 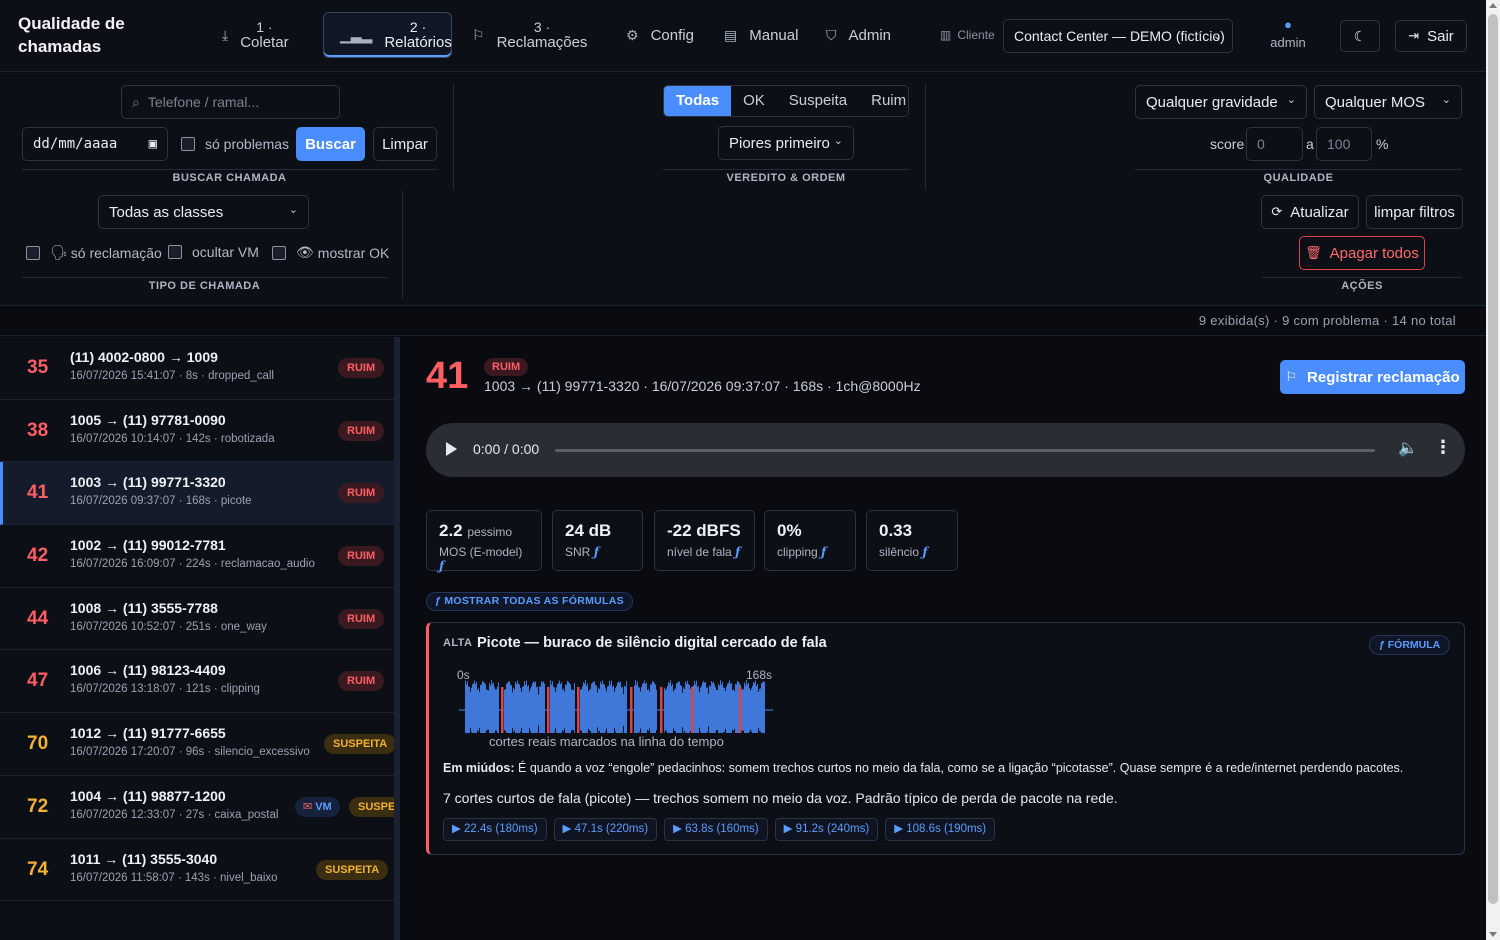 I want to click on nav-relatorios: ▁▃▂ 2 · Relatórios, so click(x=387, y=35).